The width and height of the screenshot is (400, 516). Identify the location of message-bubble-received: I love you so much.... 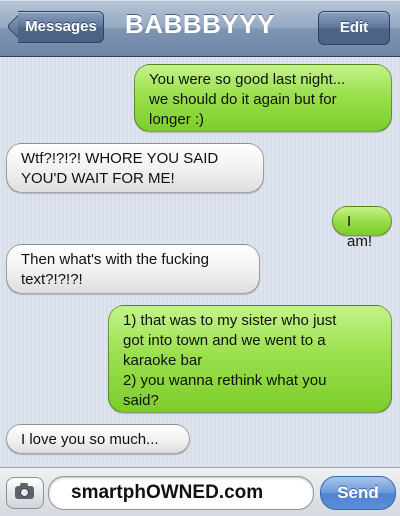
(98, 439).